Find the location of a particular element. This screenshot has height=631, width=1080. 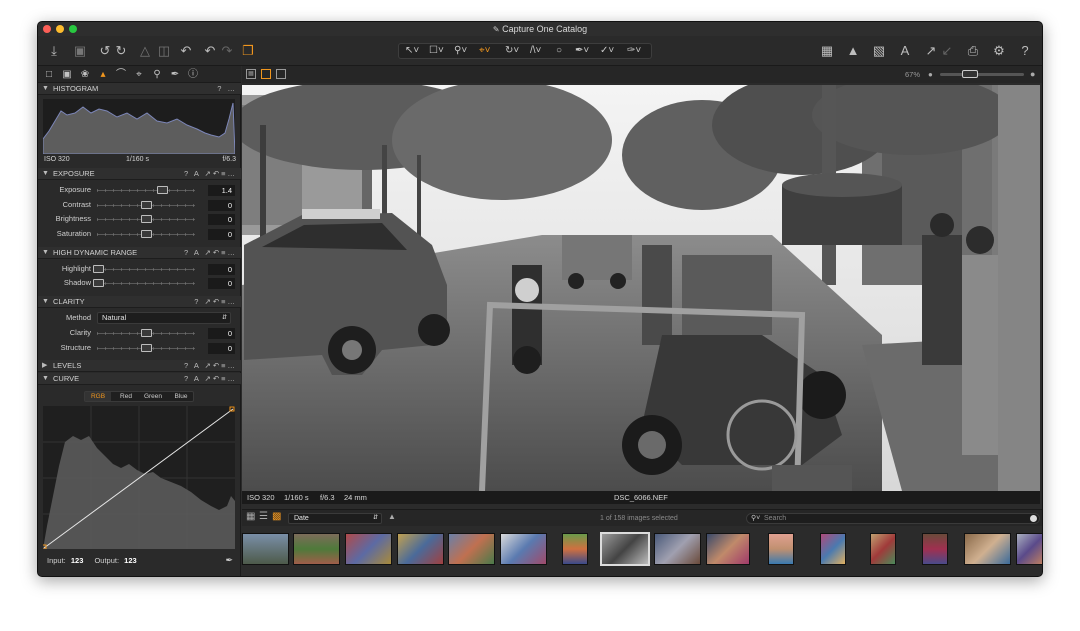

import-icon: ⤓ is located at coordinates (54, 51).